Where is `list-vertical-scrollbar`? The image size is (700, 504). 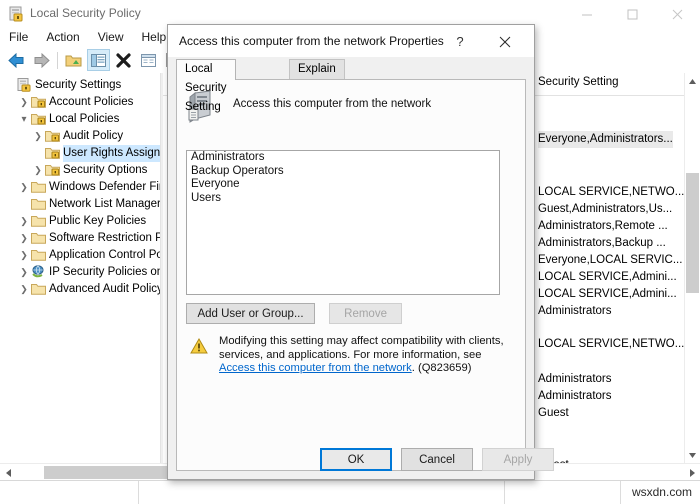 list-vertical-scrollbar is located at coordinates (692, 268).